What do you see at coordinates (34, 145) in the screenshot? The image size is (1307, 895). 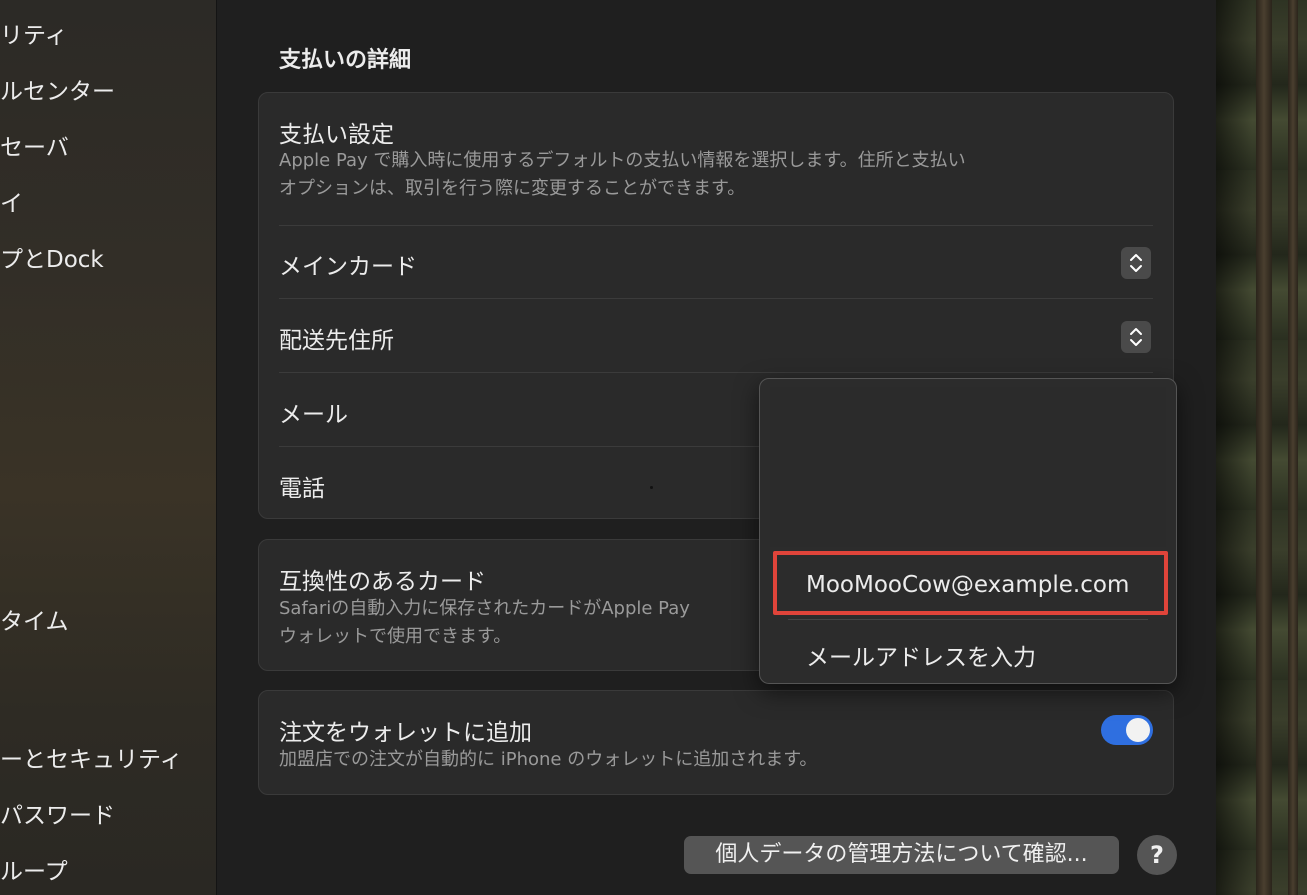 I see `sidebar-item-screen-saver: セーバ` at bounding box center [34, 145].